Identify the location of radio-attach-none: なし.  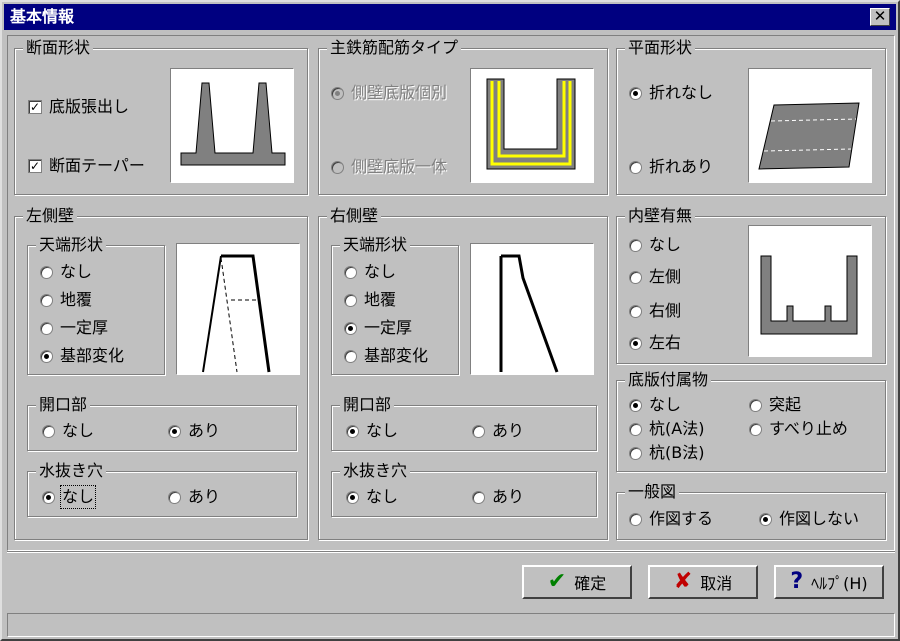
(655, 405).